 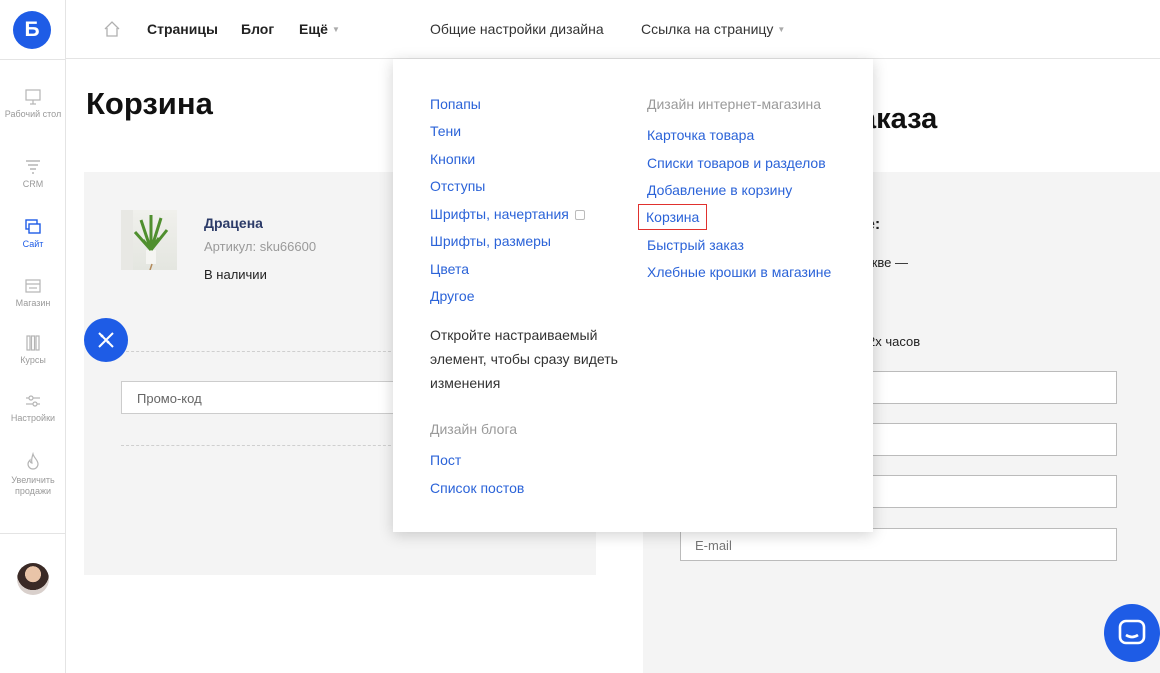 What do you see at coordinates (445, 460) in the screenshot?
I see `menu-item-post: Пост` at bounding box center [445, 460].